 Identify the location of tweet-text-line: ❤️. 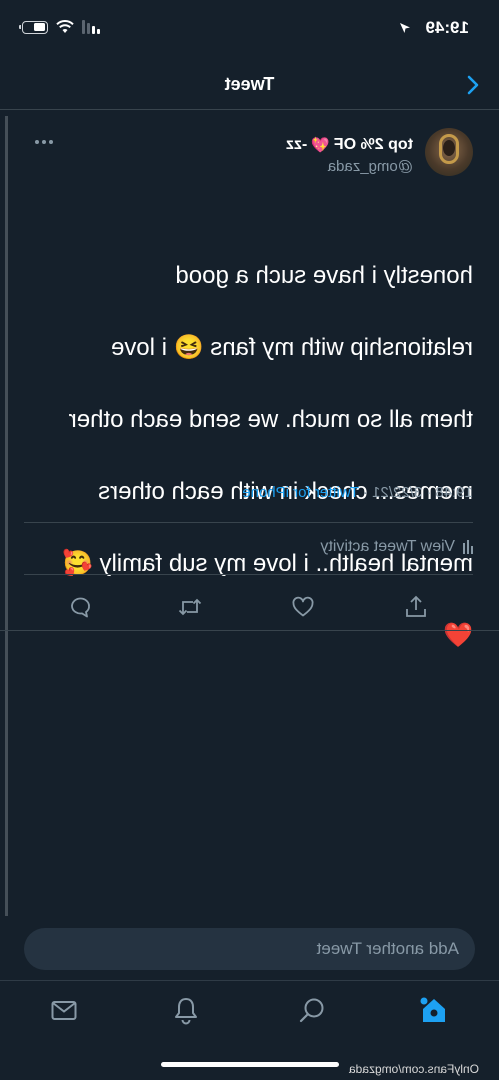
(458, 635).